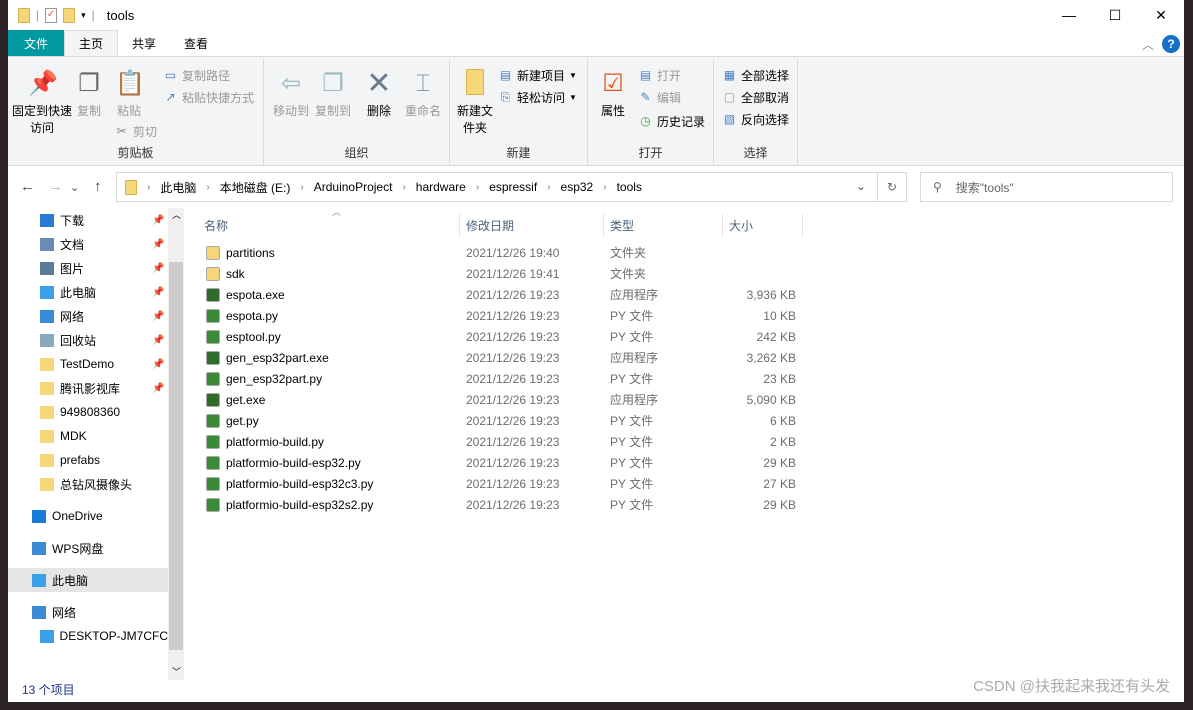 The width and height of the screenshot is (1193, 710). What do you see at coordinates (779, 462) in the screenshot?
I see `file-size: 29 KB` at bounding box center [779, 462].